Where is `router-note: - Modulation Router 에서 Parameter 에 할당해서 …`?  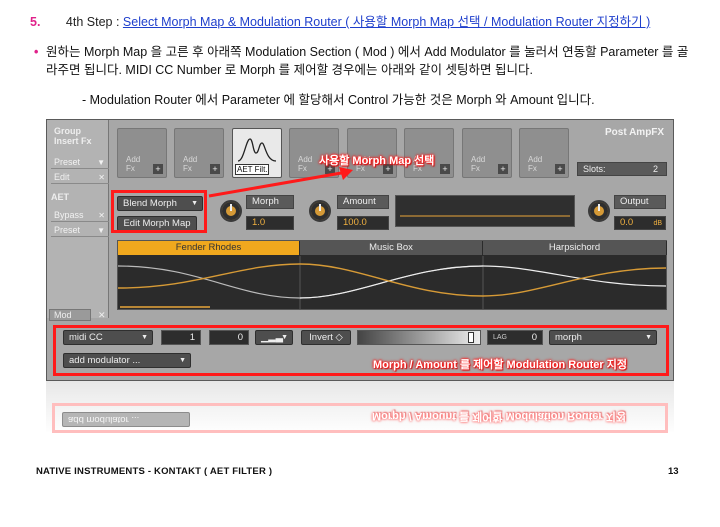
router-note: - Modulation Router 에서 Parameter 에 할당해서 … is located at coordinates (338, 100).